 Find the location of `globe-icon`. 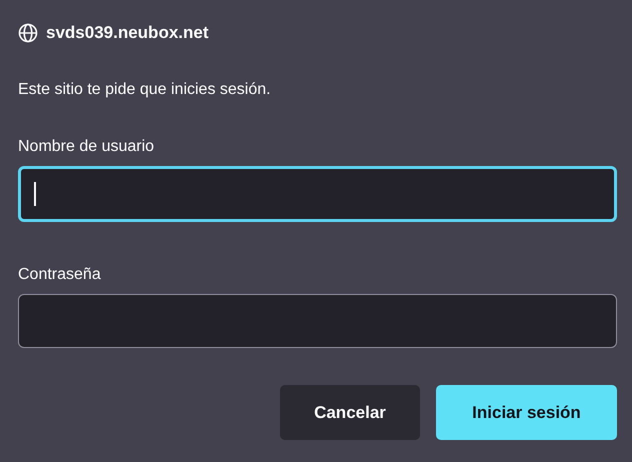

globe-icon is located at coordinates (28, 33).